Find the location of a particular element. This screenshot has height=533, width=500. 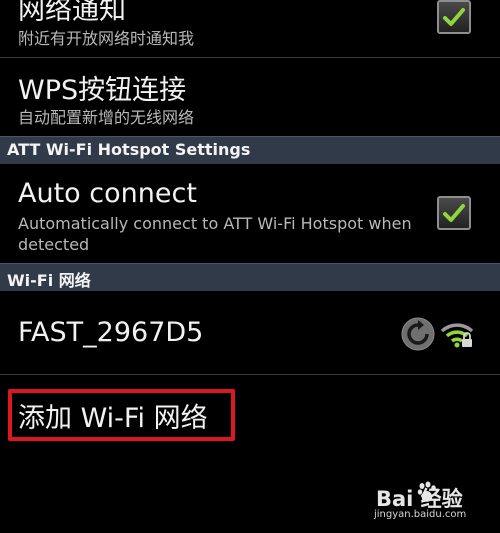

wps-title: WPS按钮连接 is located at coordinates (102, 90).